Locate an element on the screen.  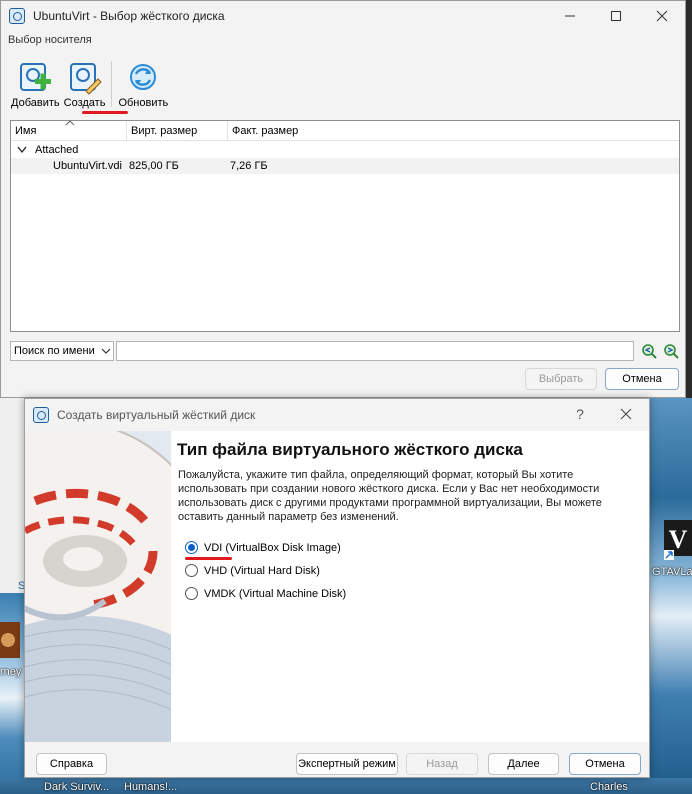
vdi-annotation-underline is located at coordinates (208, 558).